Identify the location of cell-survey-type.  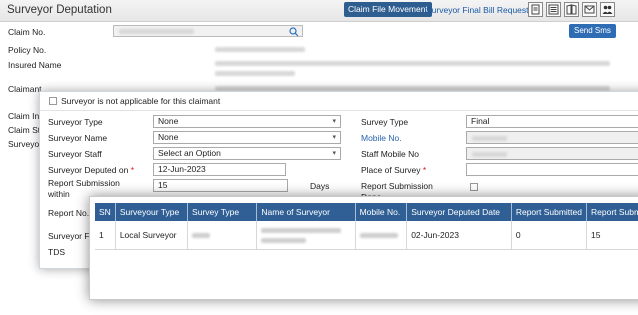
(222, 235).